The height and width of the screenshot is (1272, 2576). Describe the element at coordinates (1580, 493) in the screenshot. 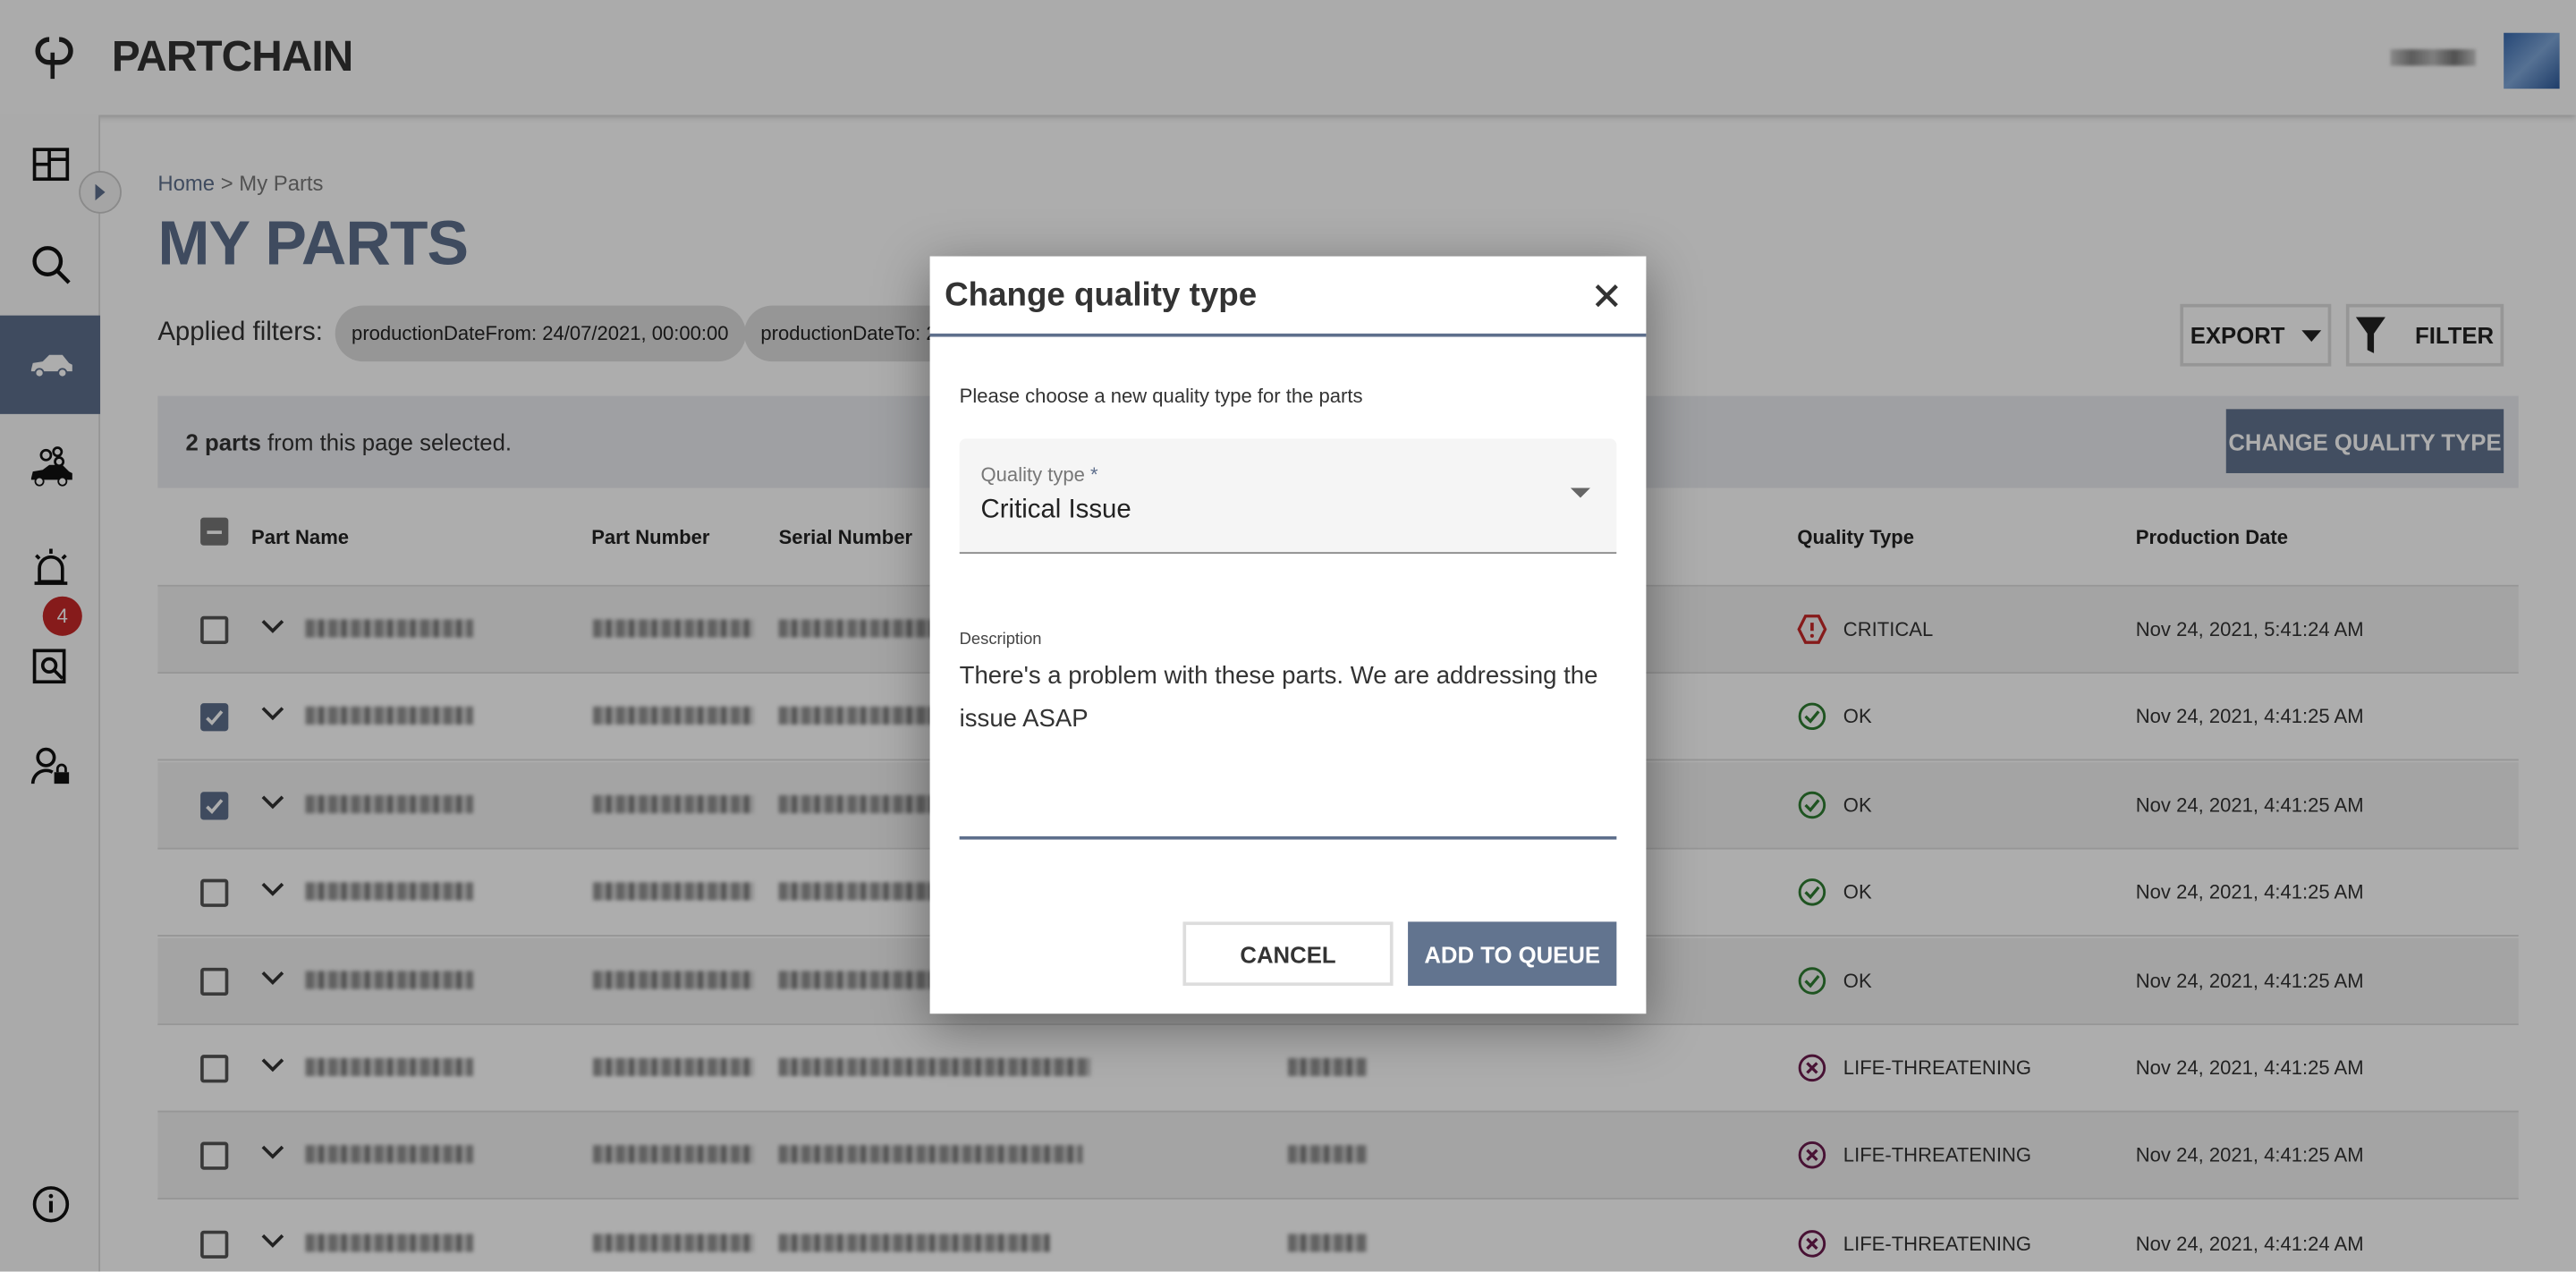

I see `dropdown-arrow-icon` at that location.